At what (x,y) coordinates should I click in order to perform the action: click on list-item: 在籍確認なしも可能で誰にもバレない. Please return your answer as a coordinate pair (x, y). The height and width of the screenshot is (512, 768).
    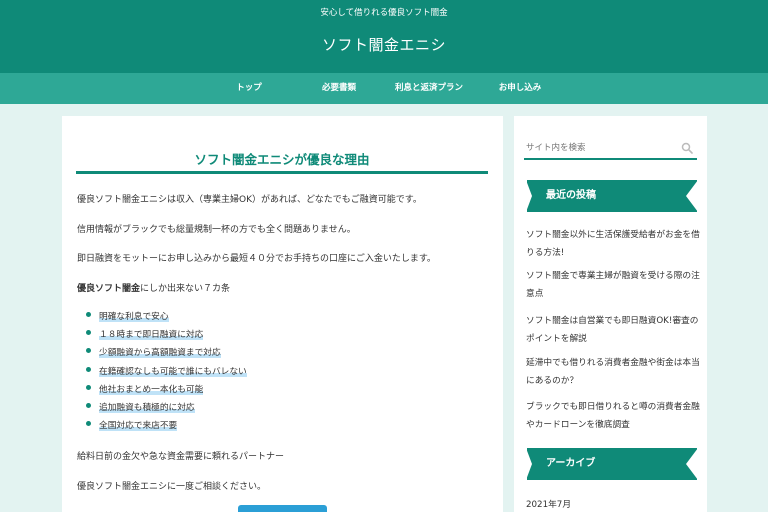
    Looking at the image, I should click on (166, 373).